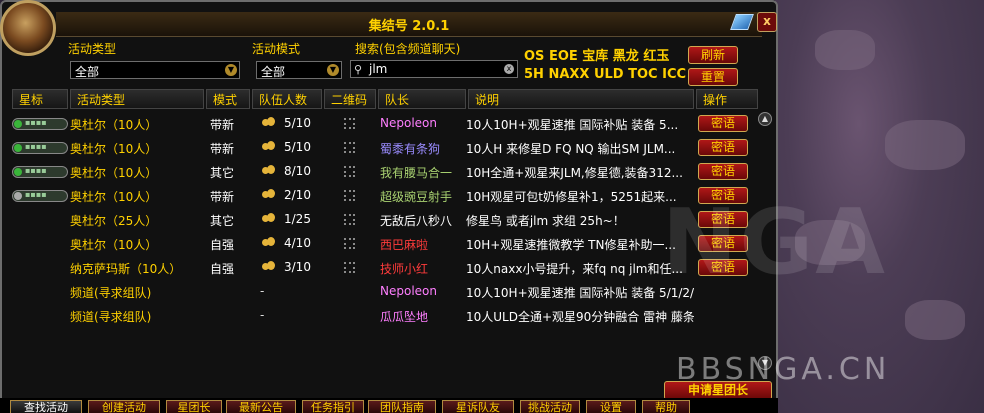  I want to click on activity-type-value: 全部, so click(87, 72).